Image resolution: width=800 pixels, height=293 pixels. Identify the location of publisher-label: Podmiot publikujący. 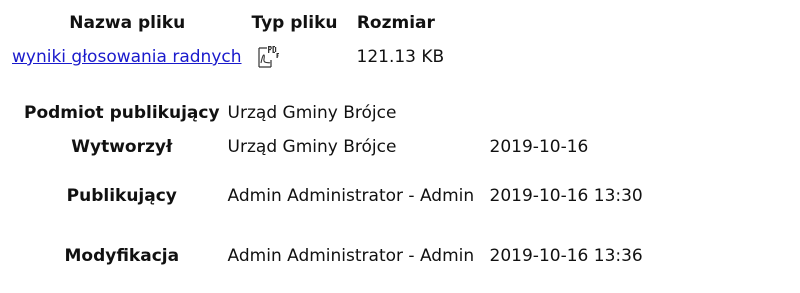
(122, 113).